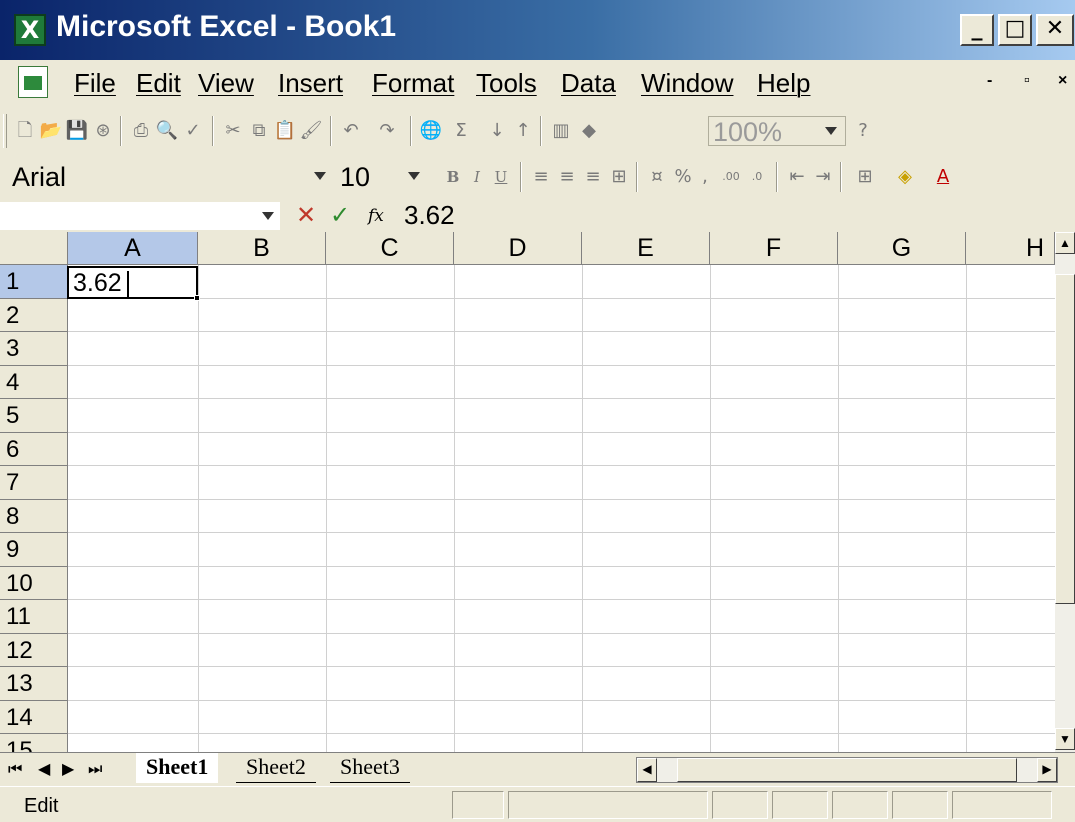 Image resolution: width=1075 pixels, height=822 pixels. I want to click on menu-view: View, so click(226, 83).